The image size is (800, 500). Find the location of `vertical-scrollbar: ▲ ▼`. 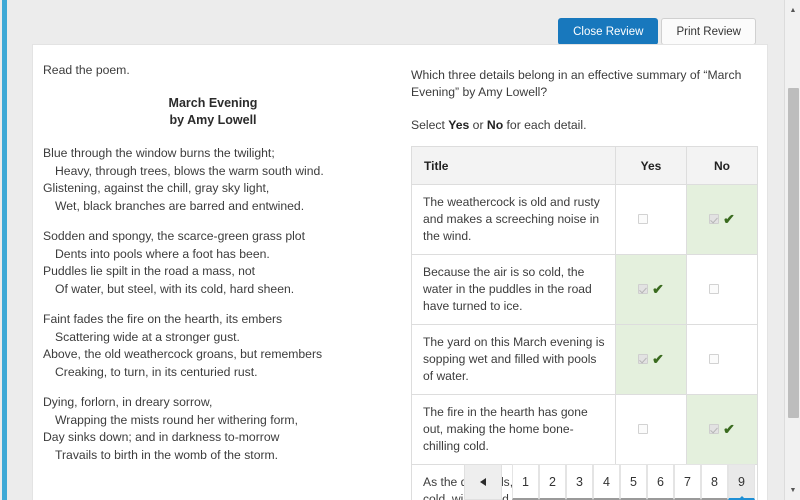

vertical-scrollbar: ▲ ▼ is located at coordinates (792, 250).